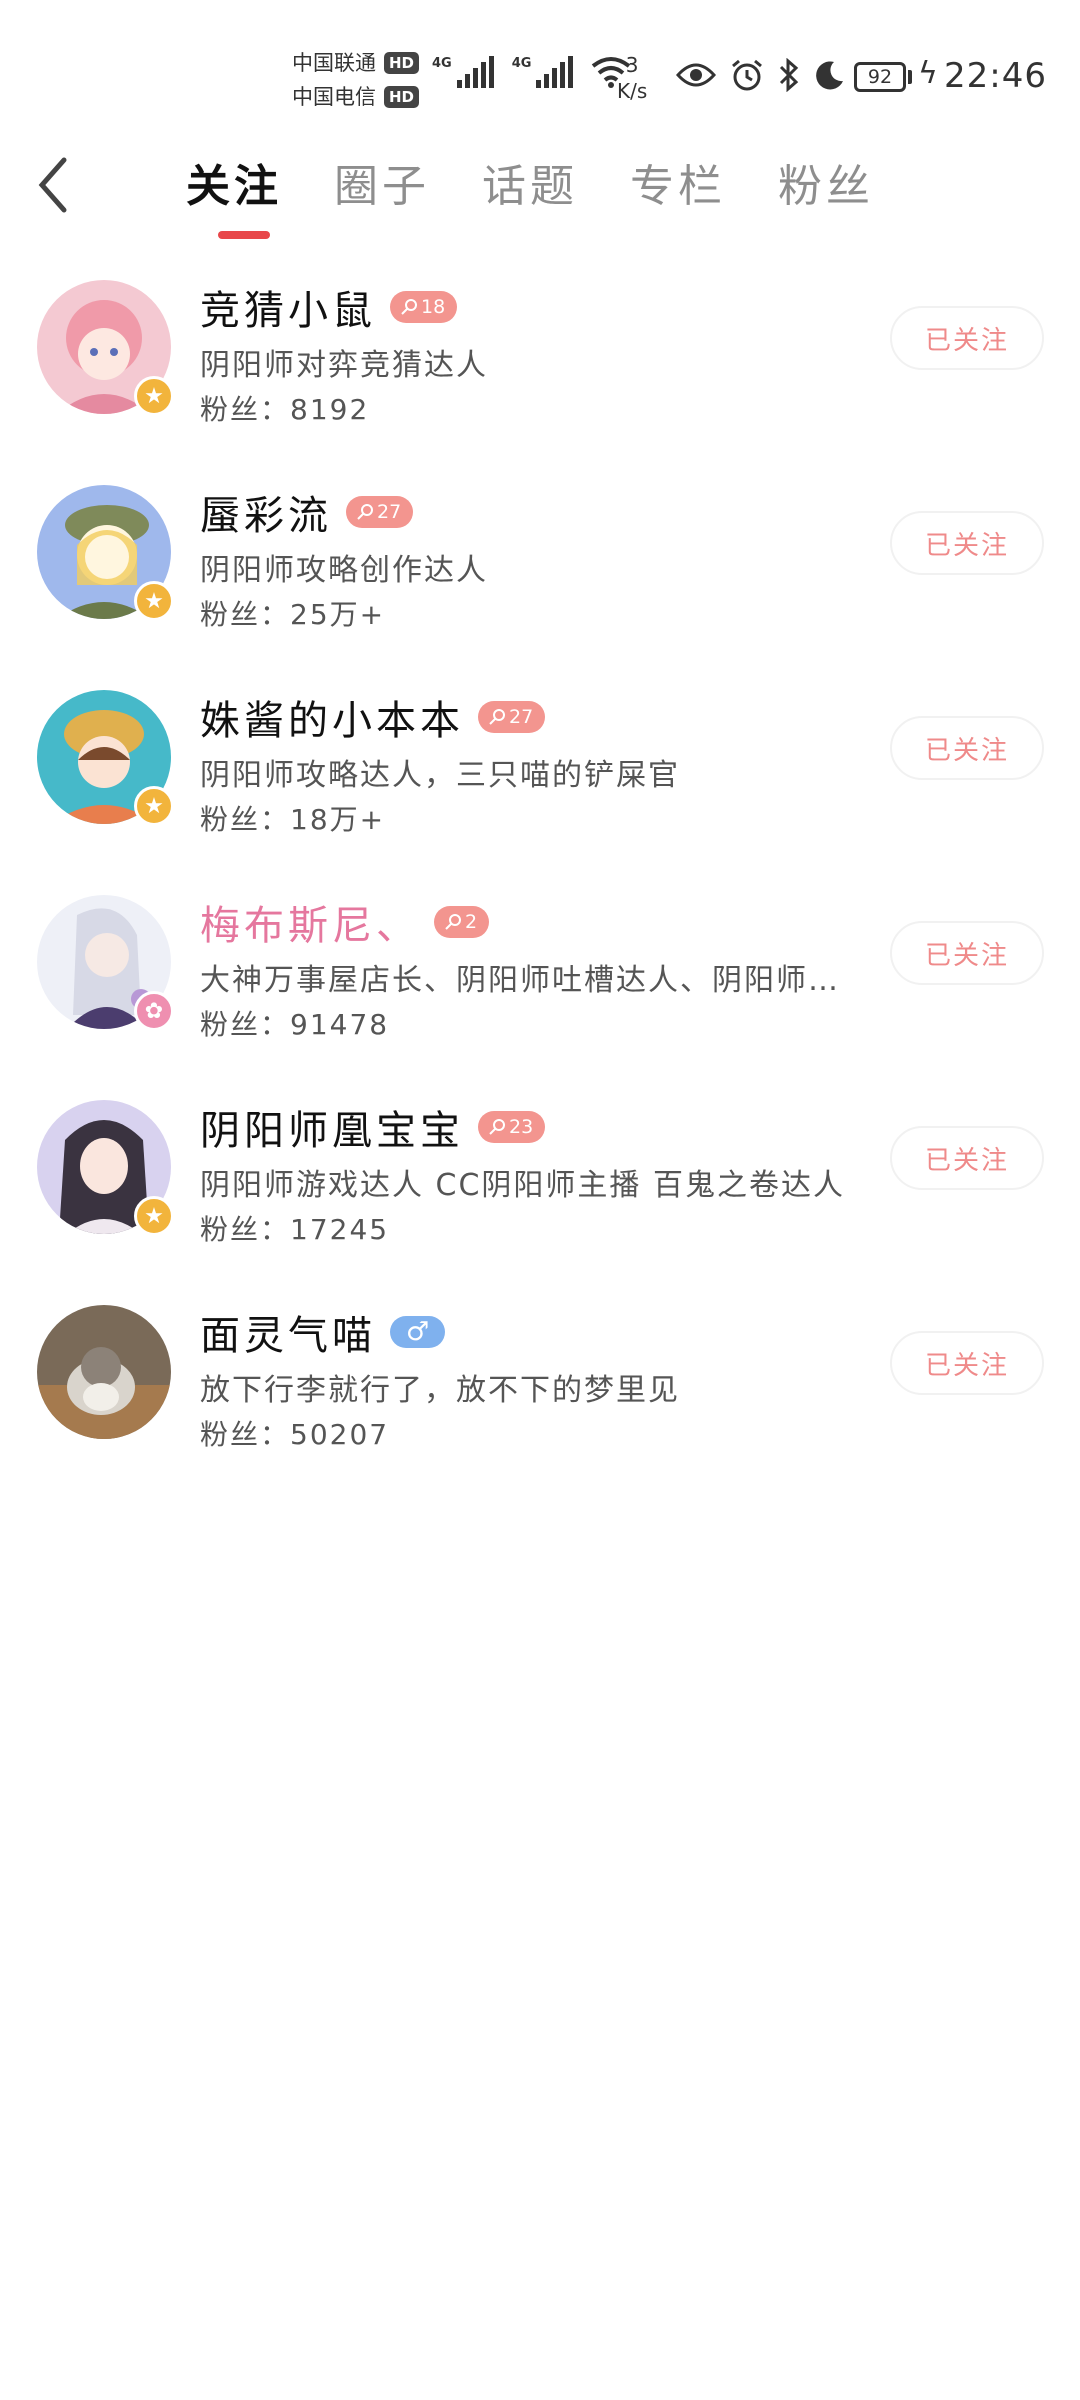 The image size is (1080, 2400). I want to click on list-item: ★ 竞猜小鼠 18 阴阳师对弈竞猜达人 粉丝：8192 已关注, so click(540, 374).